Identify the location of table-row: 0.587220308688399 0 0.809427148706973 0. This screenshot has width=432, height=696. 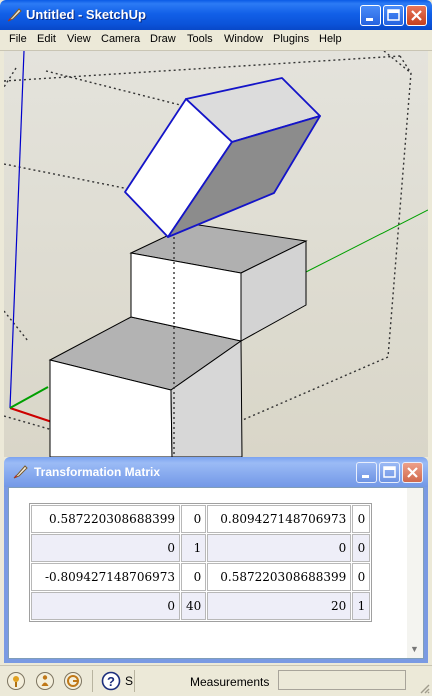
(201, 519).